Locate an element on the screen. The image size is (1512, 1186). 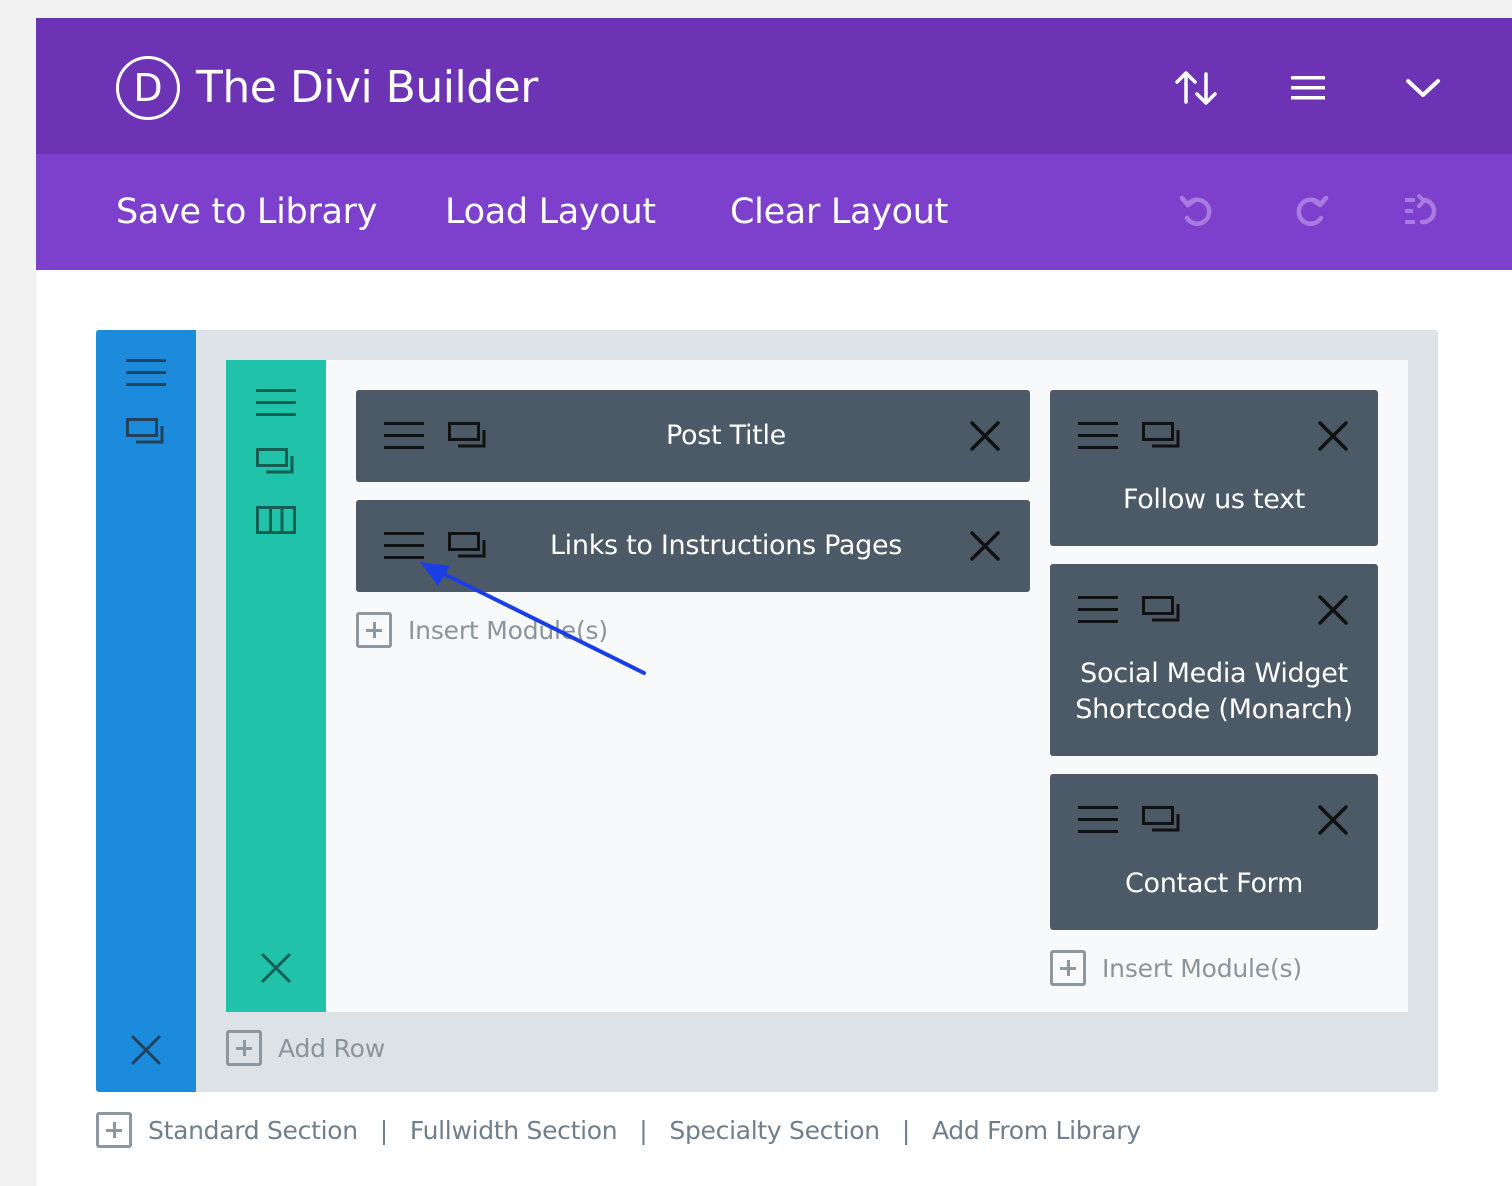
standard-section-link: Standard Section is located at coordinates (253, 1130).